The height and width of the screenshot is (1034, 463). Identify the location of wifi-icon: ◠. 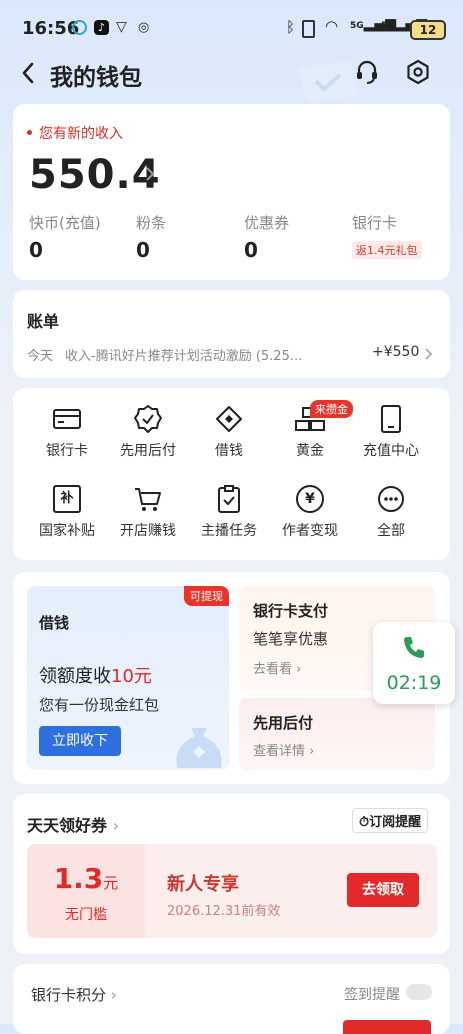
(332, 26).